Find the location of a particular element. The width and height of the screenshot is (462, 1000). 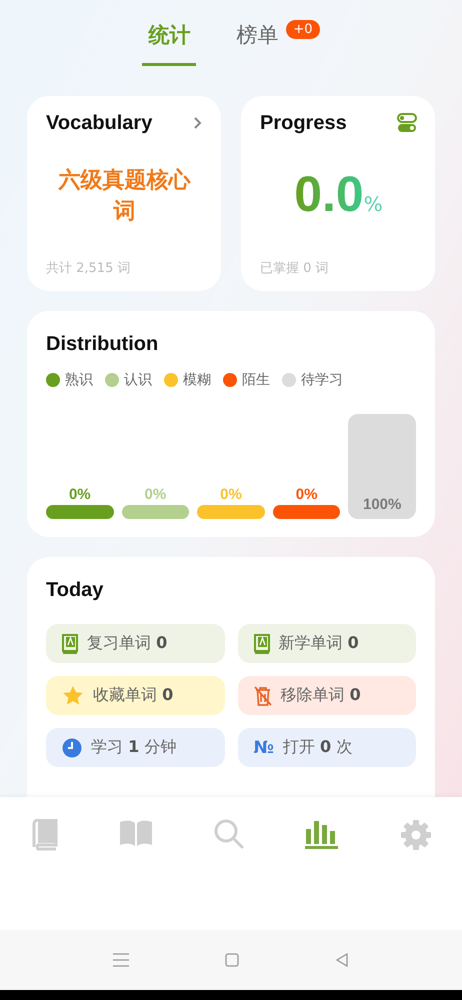

bar-label: 100% is located at coordinates (382, 506).